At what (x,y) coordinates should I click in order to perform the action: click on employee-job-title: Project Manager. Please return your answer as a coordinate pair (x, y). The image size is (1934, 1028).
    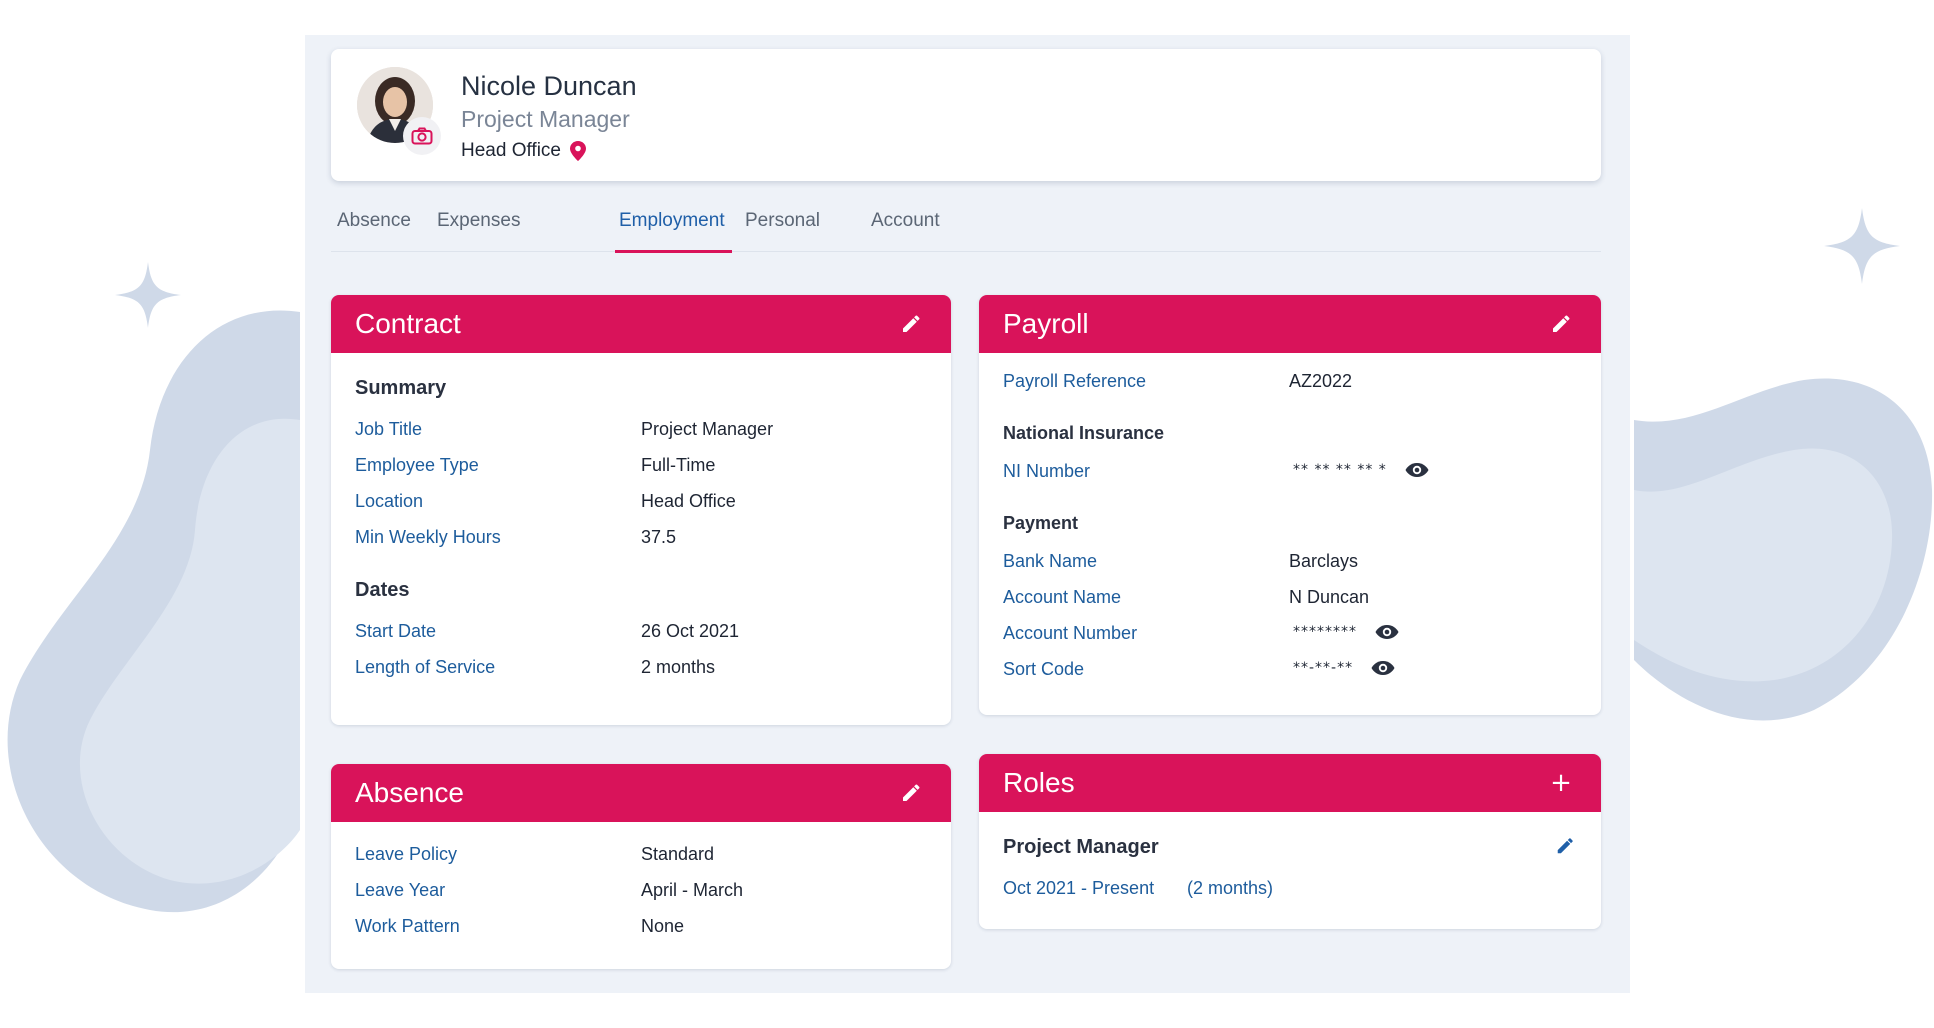
    Looking at the image, I should click on (545, 119).